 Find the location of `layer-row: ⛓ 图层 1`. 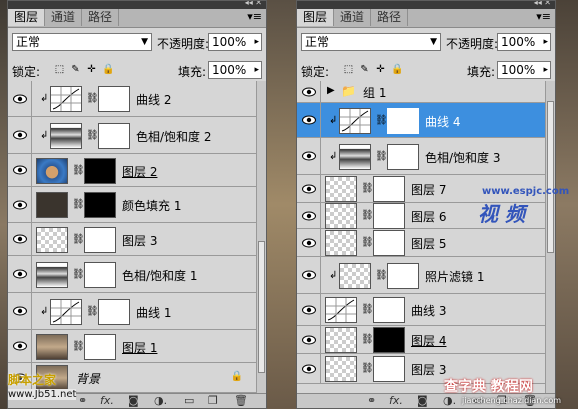

layer-row: ⛓ 图层 1 is located at coordinates (132, 346).